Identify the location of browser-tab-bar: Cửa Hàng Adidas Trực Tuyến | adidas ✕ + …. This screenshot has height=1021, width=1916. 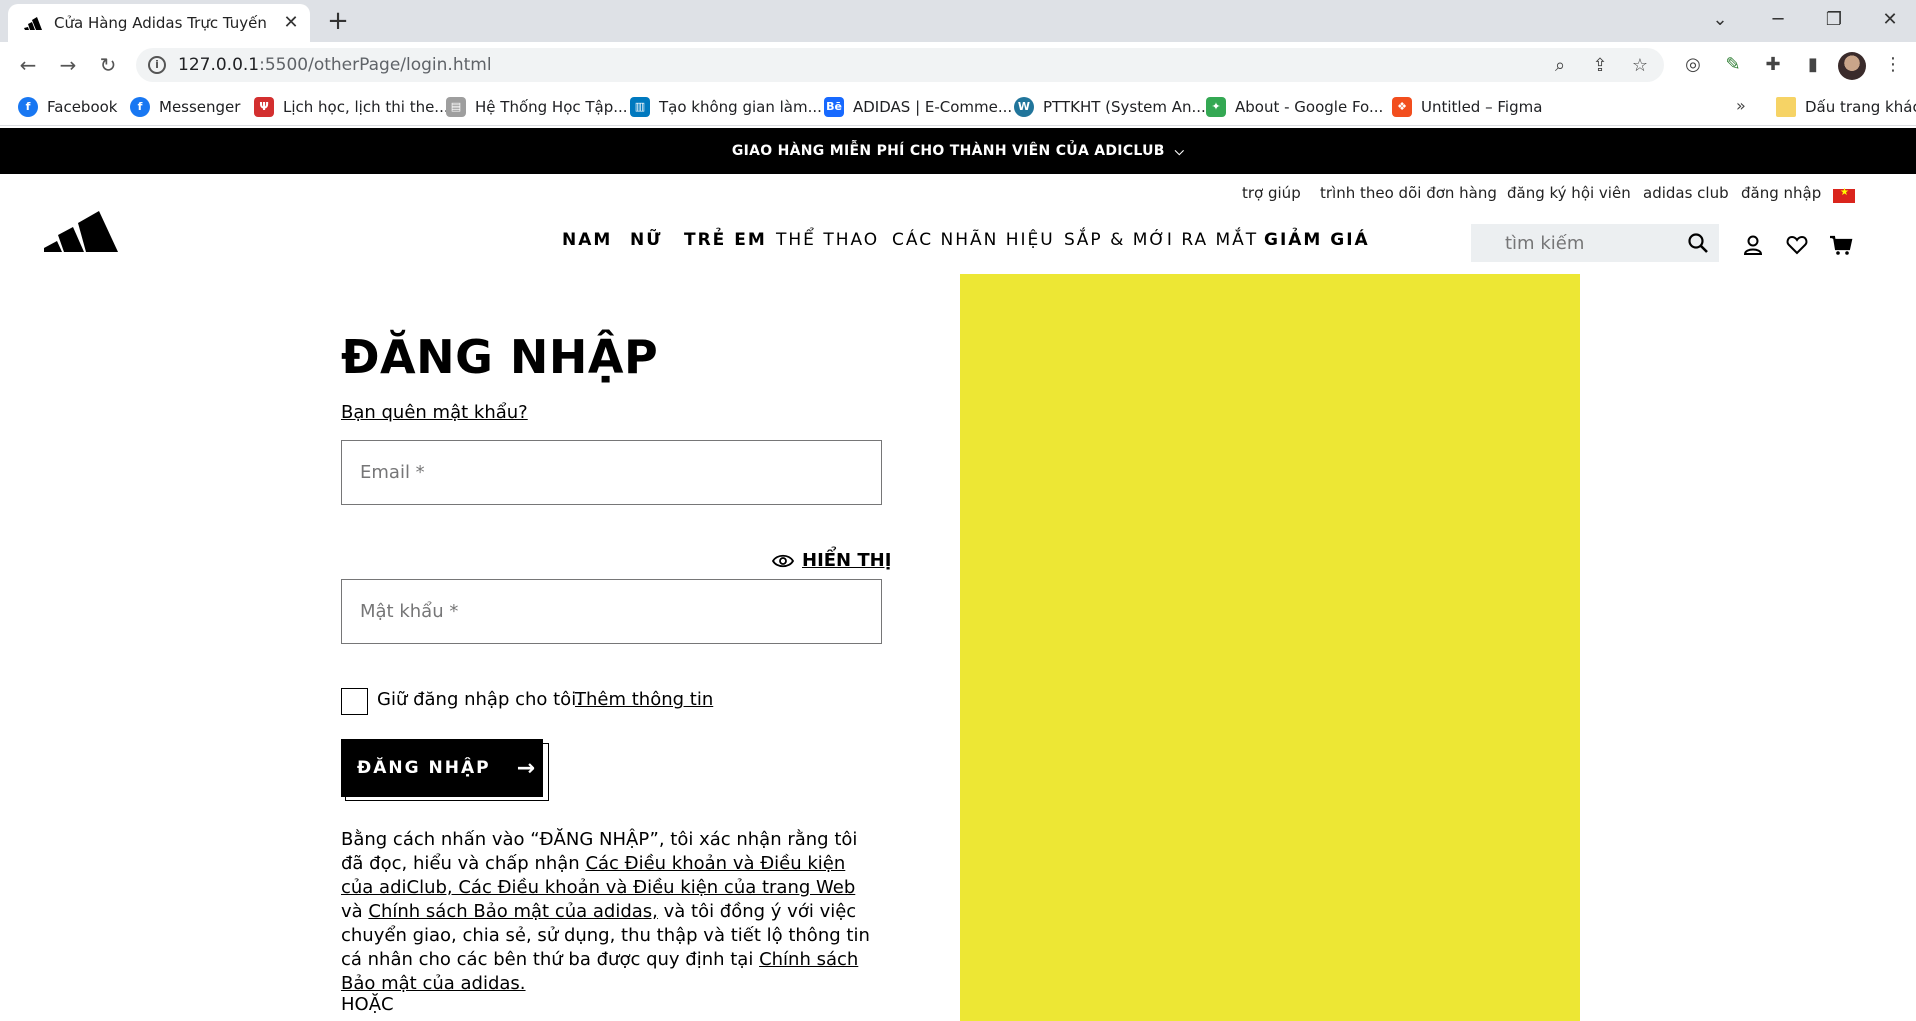
(958, 21).